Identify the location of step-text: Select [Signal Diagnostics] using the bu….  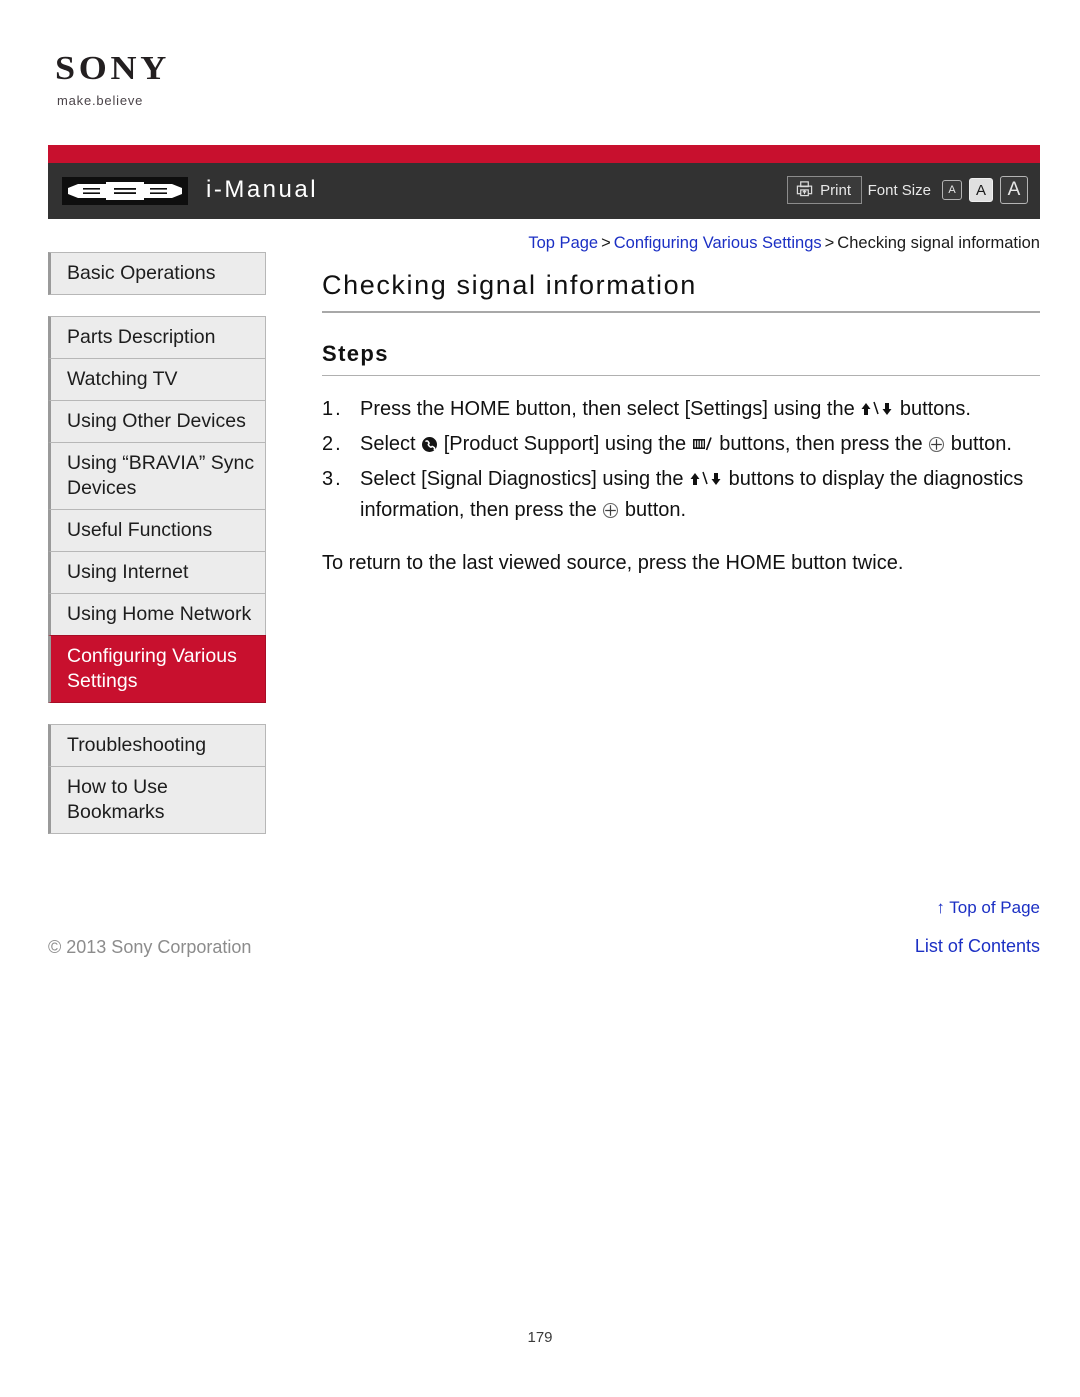
(692, 494).